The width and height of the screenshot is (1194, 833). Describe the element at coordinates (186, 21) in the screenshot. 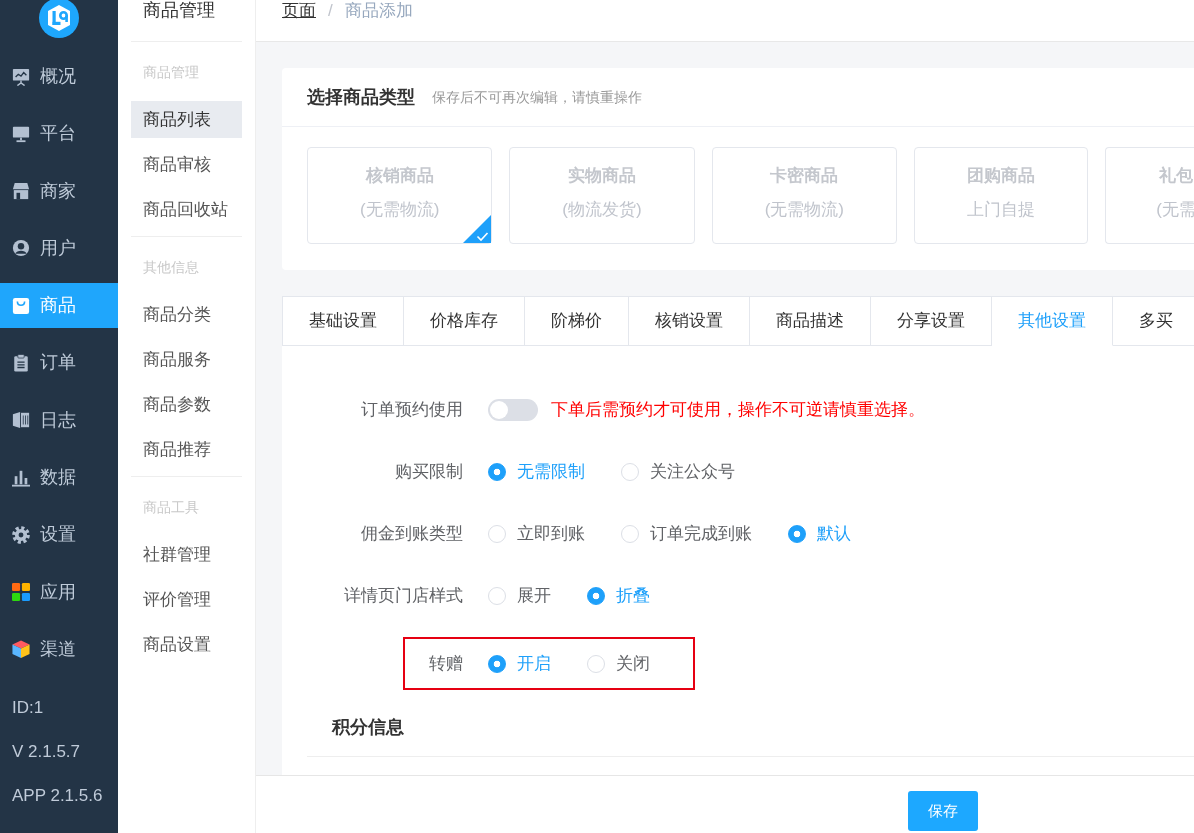

I see `submenu-title: 商品管理` at that location.